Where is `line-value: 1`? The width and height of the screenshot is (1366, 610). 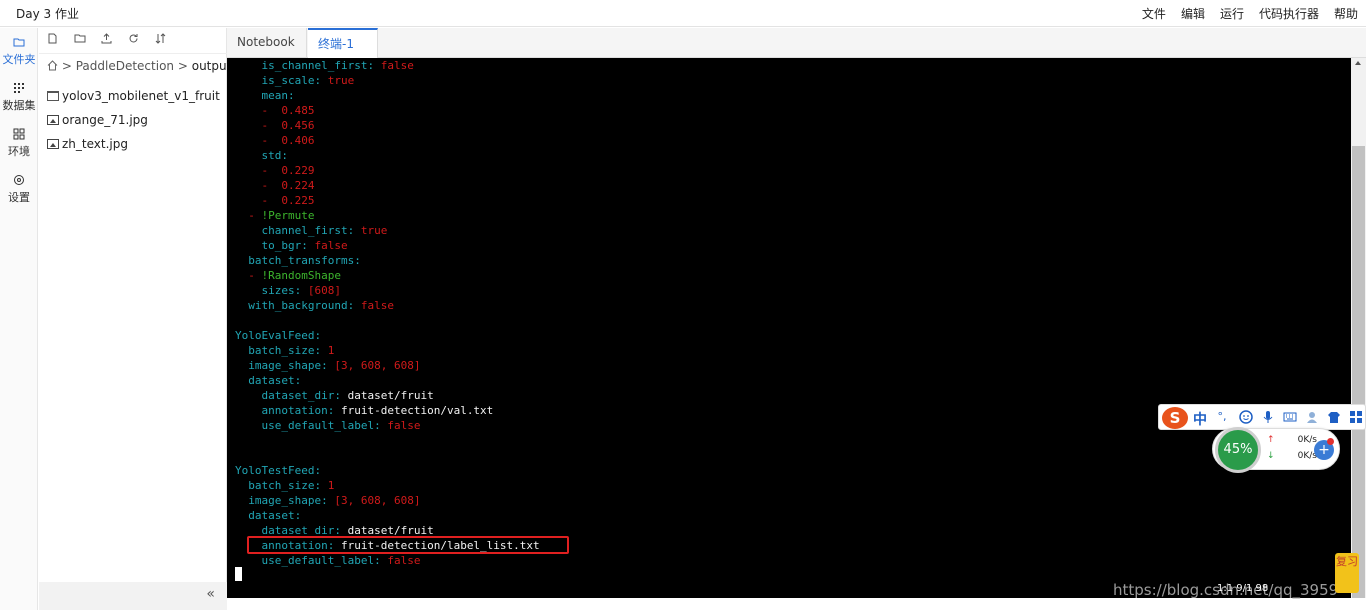
line-value: 1 is located at coordinates (331, 485).